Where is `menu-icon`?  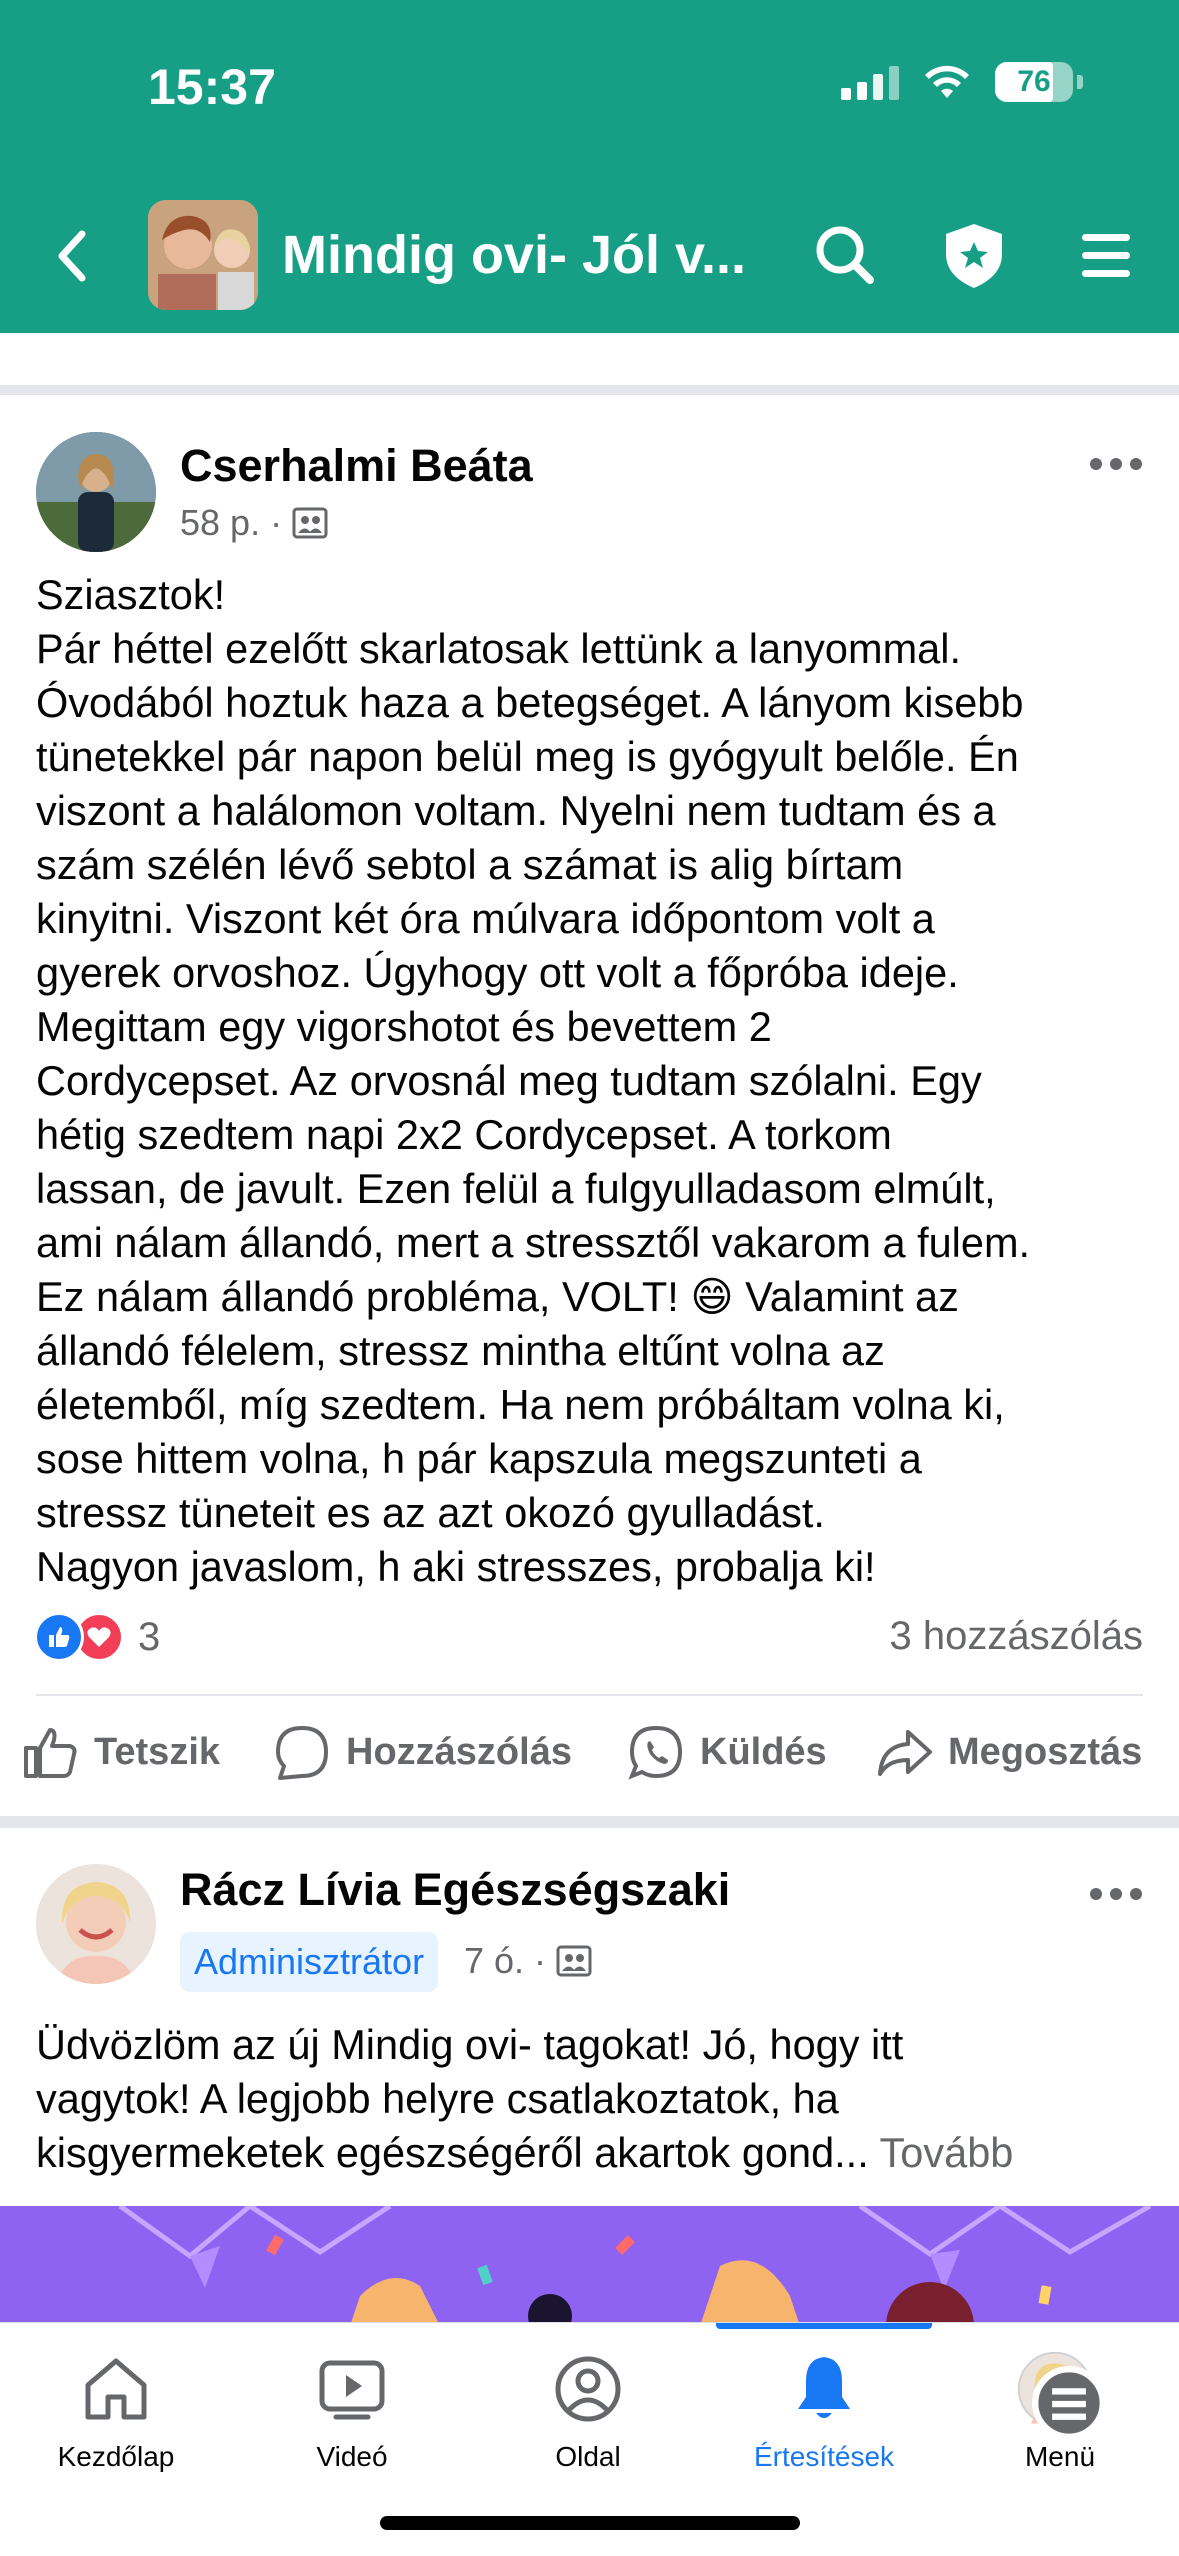
menu-icon is located at coordinates (1106, 256).